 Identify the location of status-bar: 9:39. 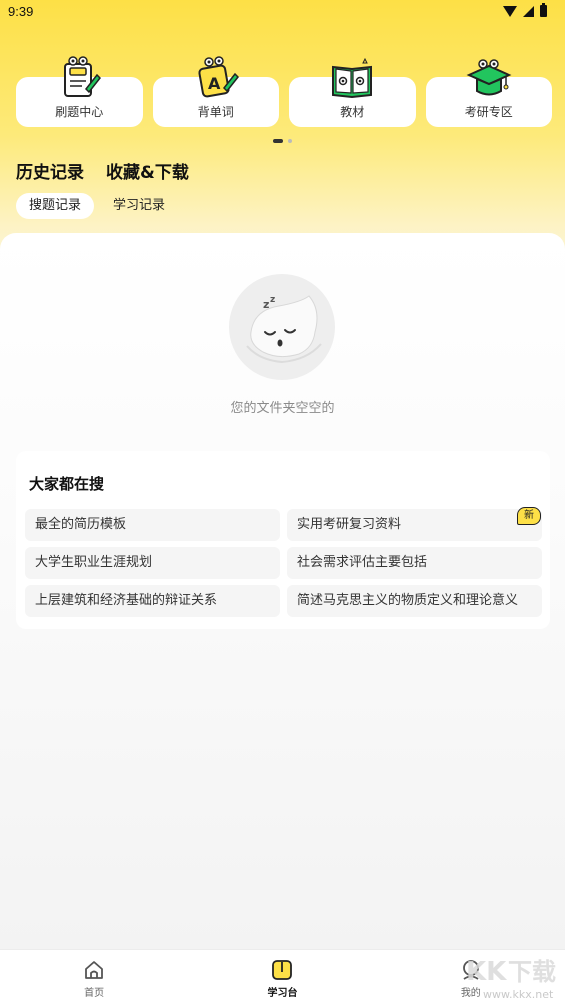
(282, 13).